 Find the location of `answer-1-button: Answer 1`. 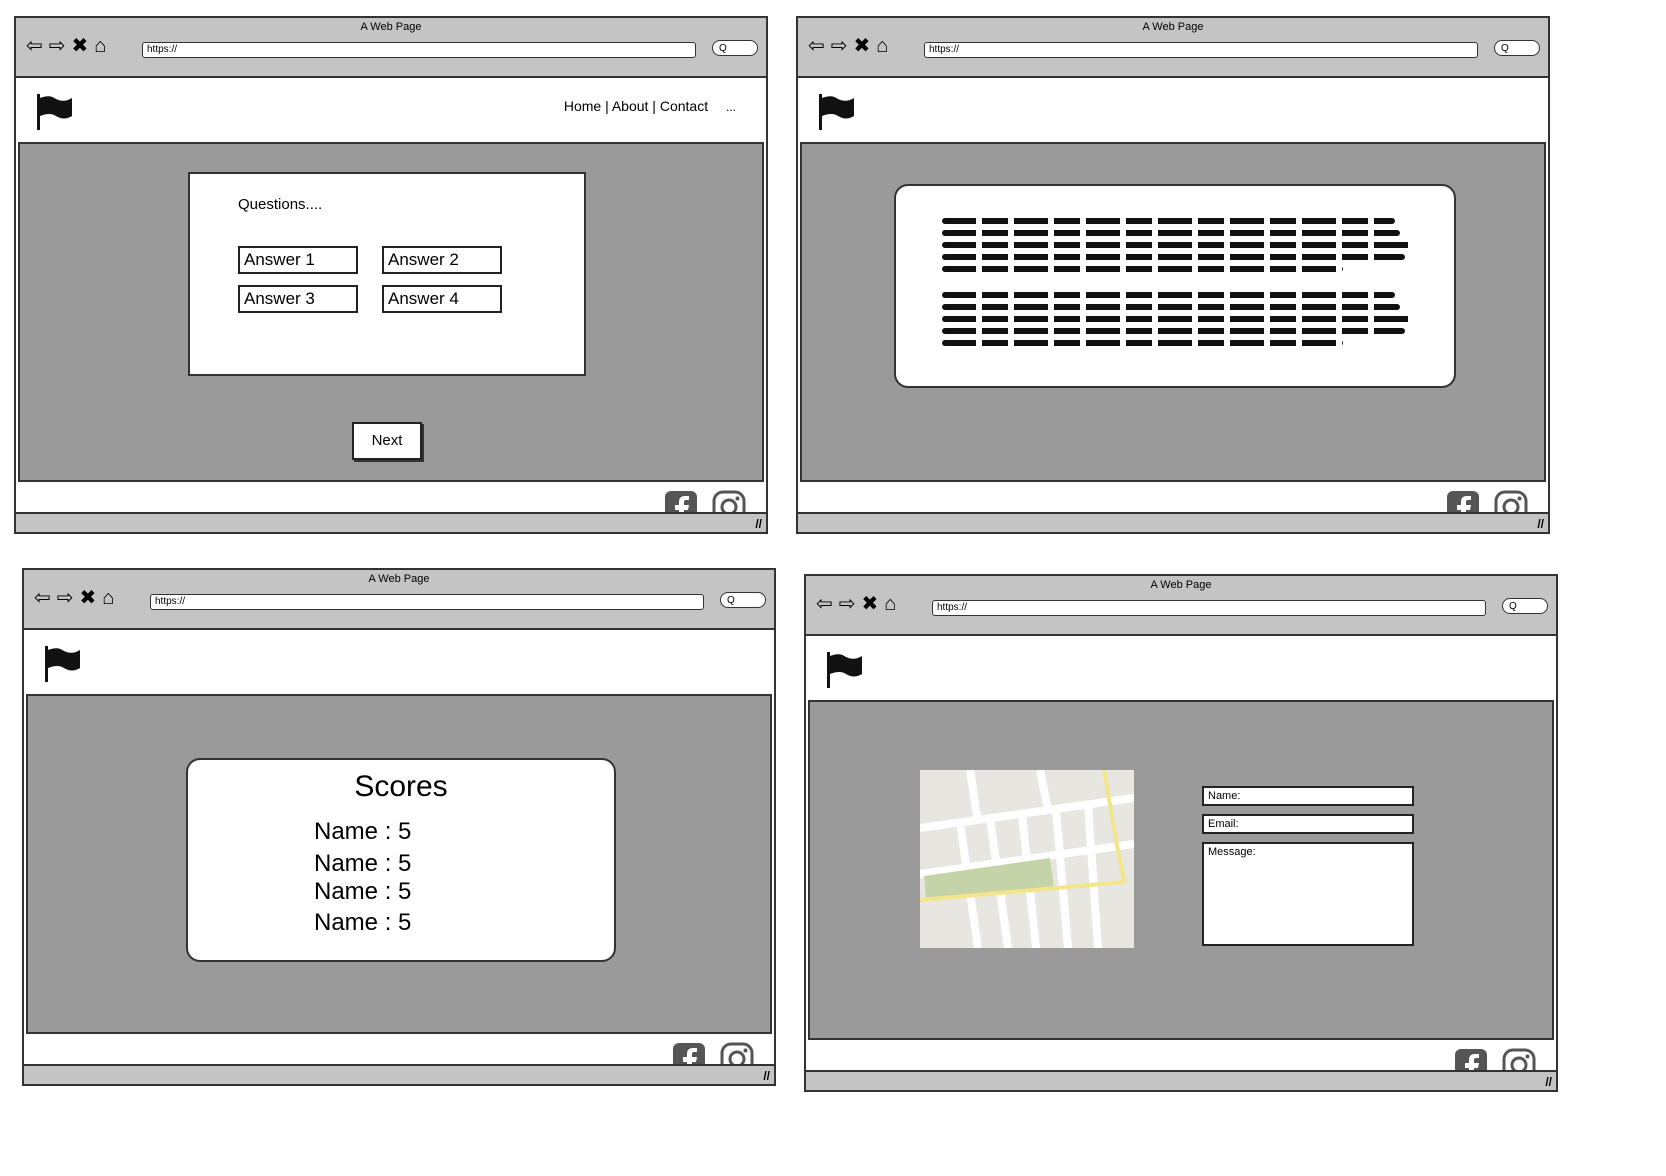

answer-1-button: Answer 1 is located at coordinates (298, 260).